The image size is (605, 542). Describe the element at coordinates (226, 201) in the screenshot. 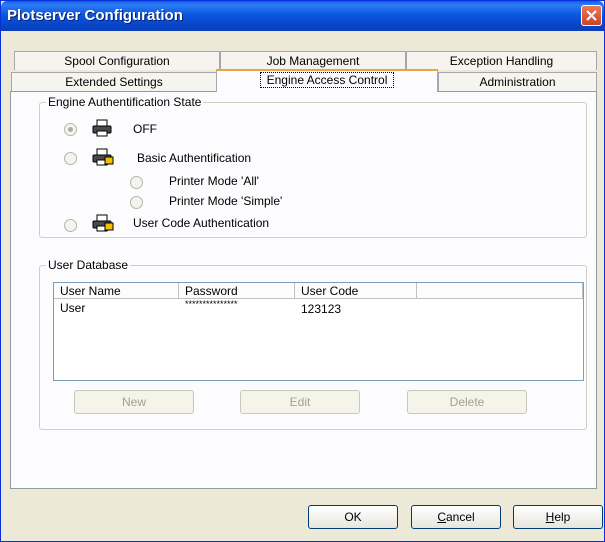

I see `label-printer-mode-simple: Printer Mode 'Simple'` at that location.